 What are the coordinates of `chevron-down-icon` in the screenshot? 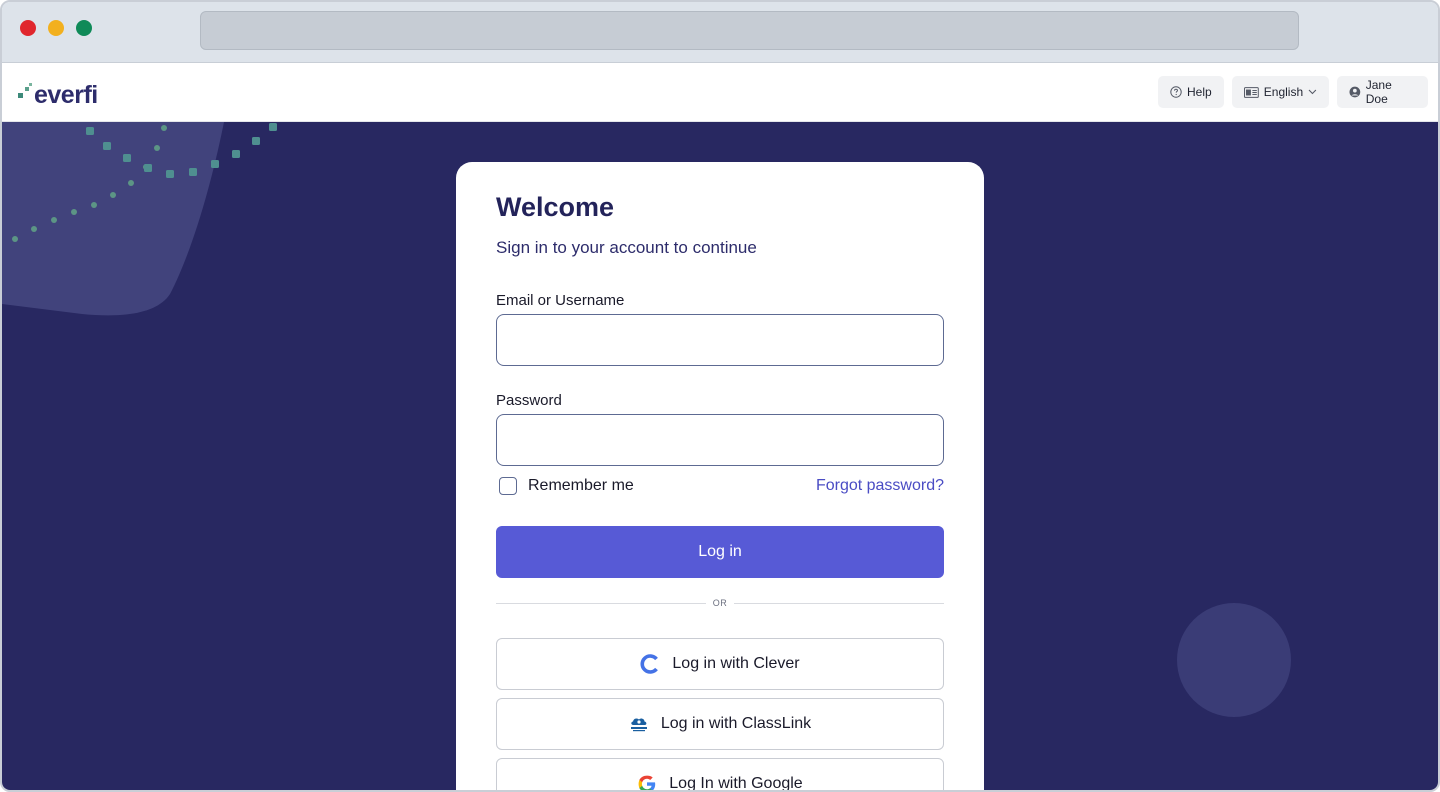 It's located at (1312, 92).